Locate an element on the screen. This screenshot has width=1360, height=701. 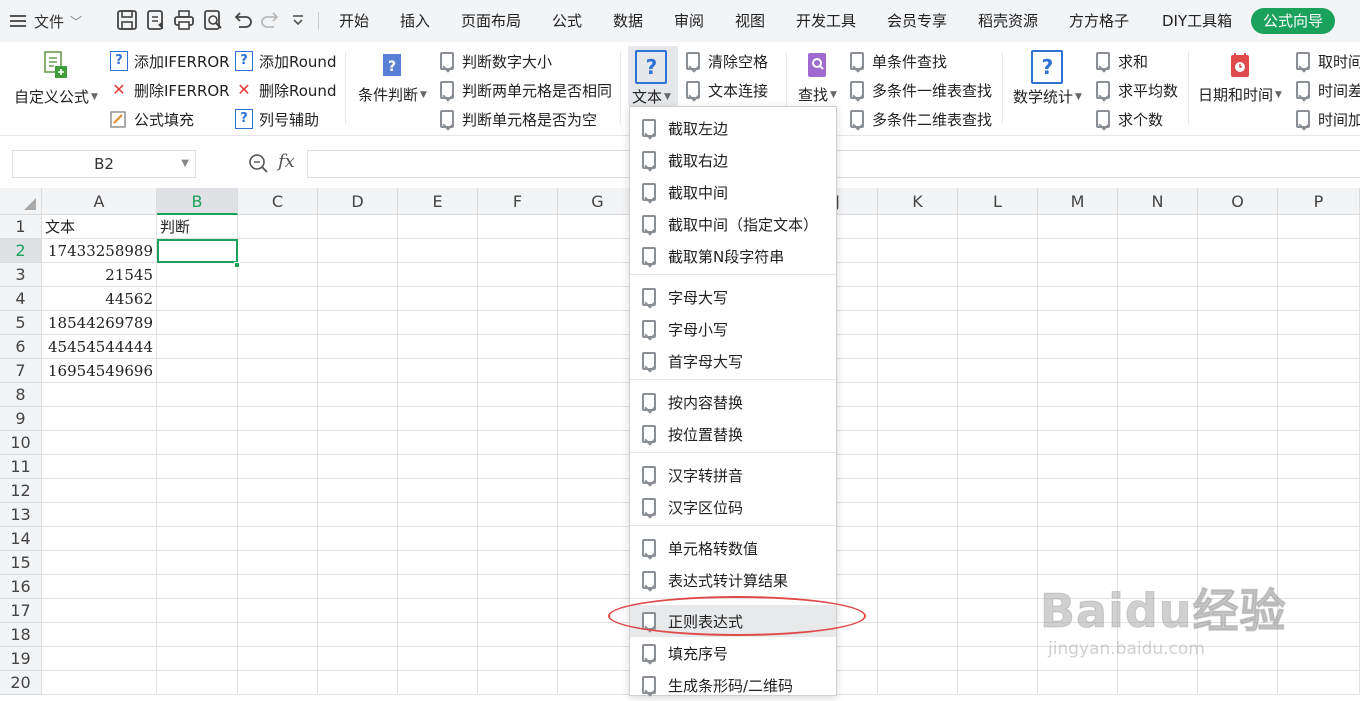
customize-toolbar-icon is located at coordinates (303, 25).